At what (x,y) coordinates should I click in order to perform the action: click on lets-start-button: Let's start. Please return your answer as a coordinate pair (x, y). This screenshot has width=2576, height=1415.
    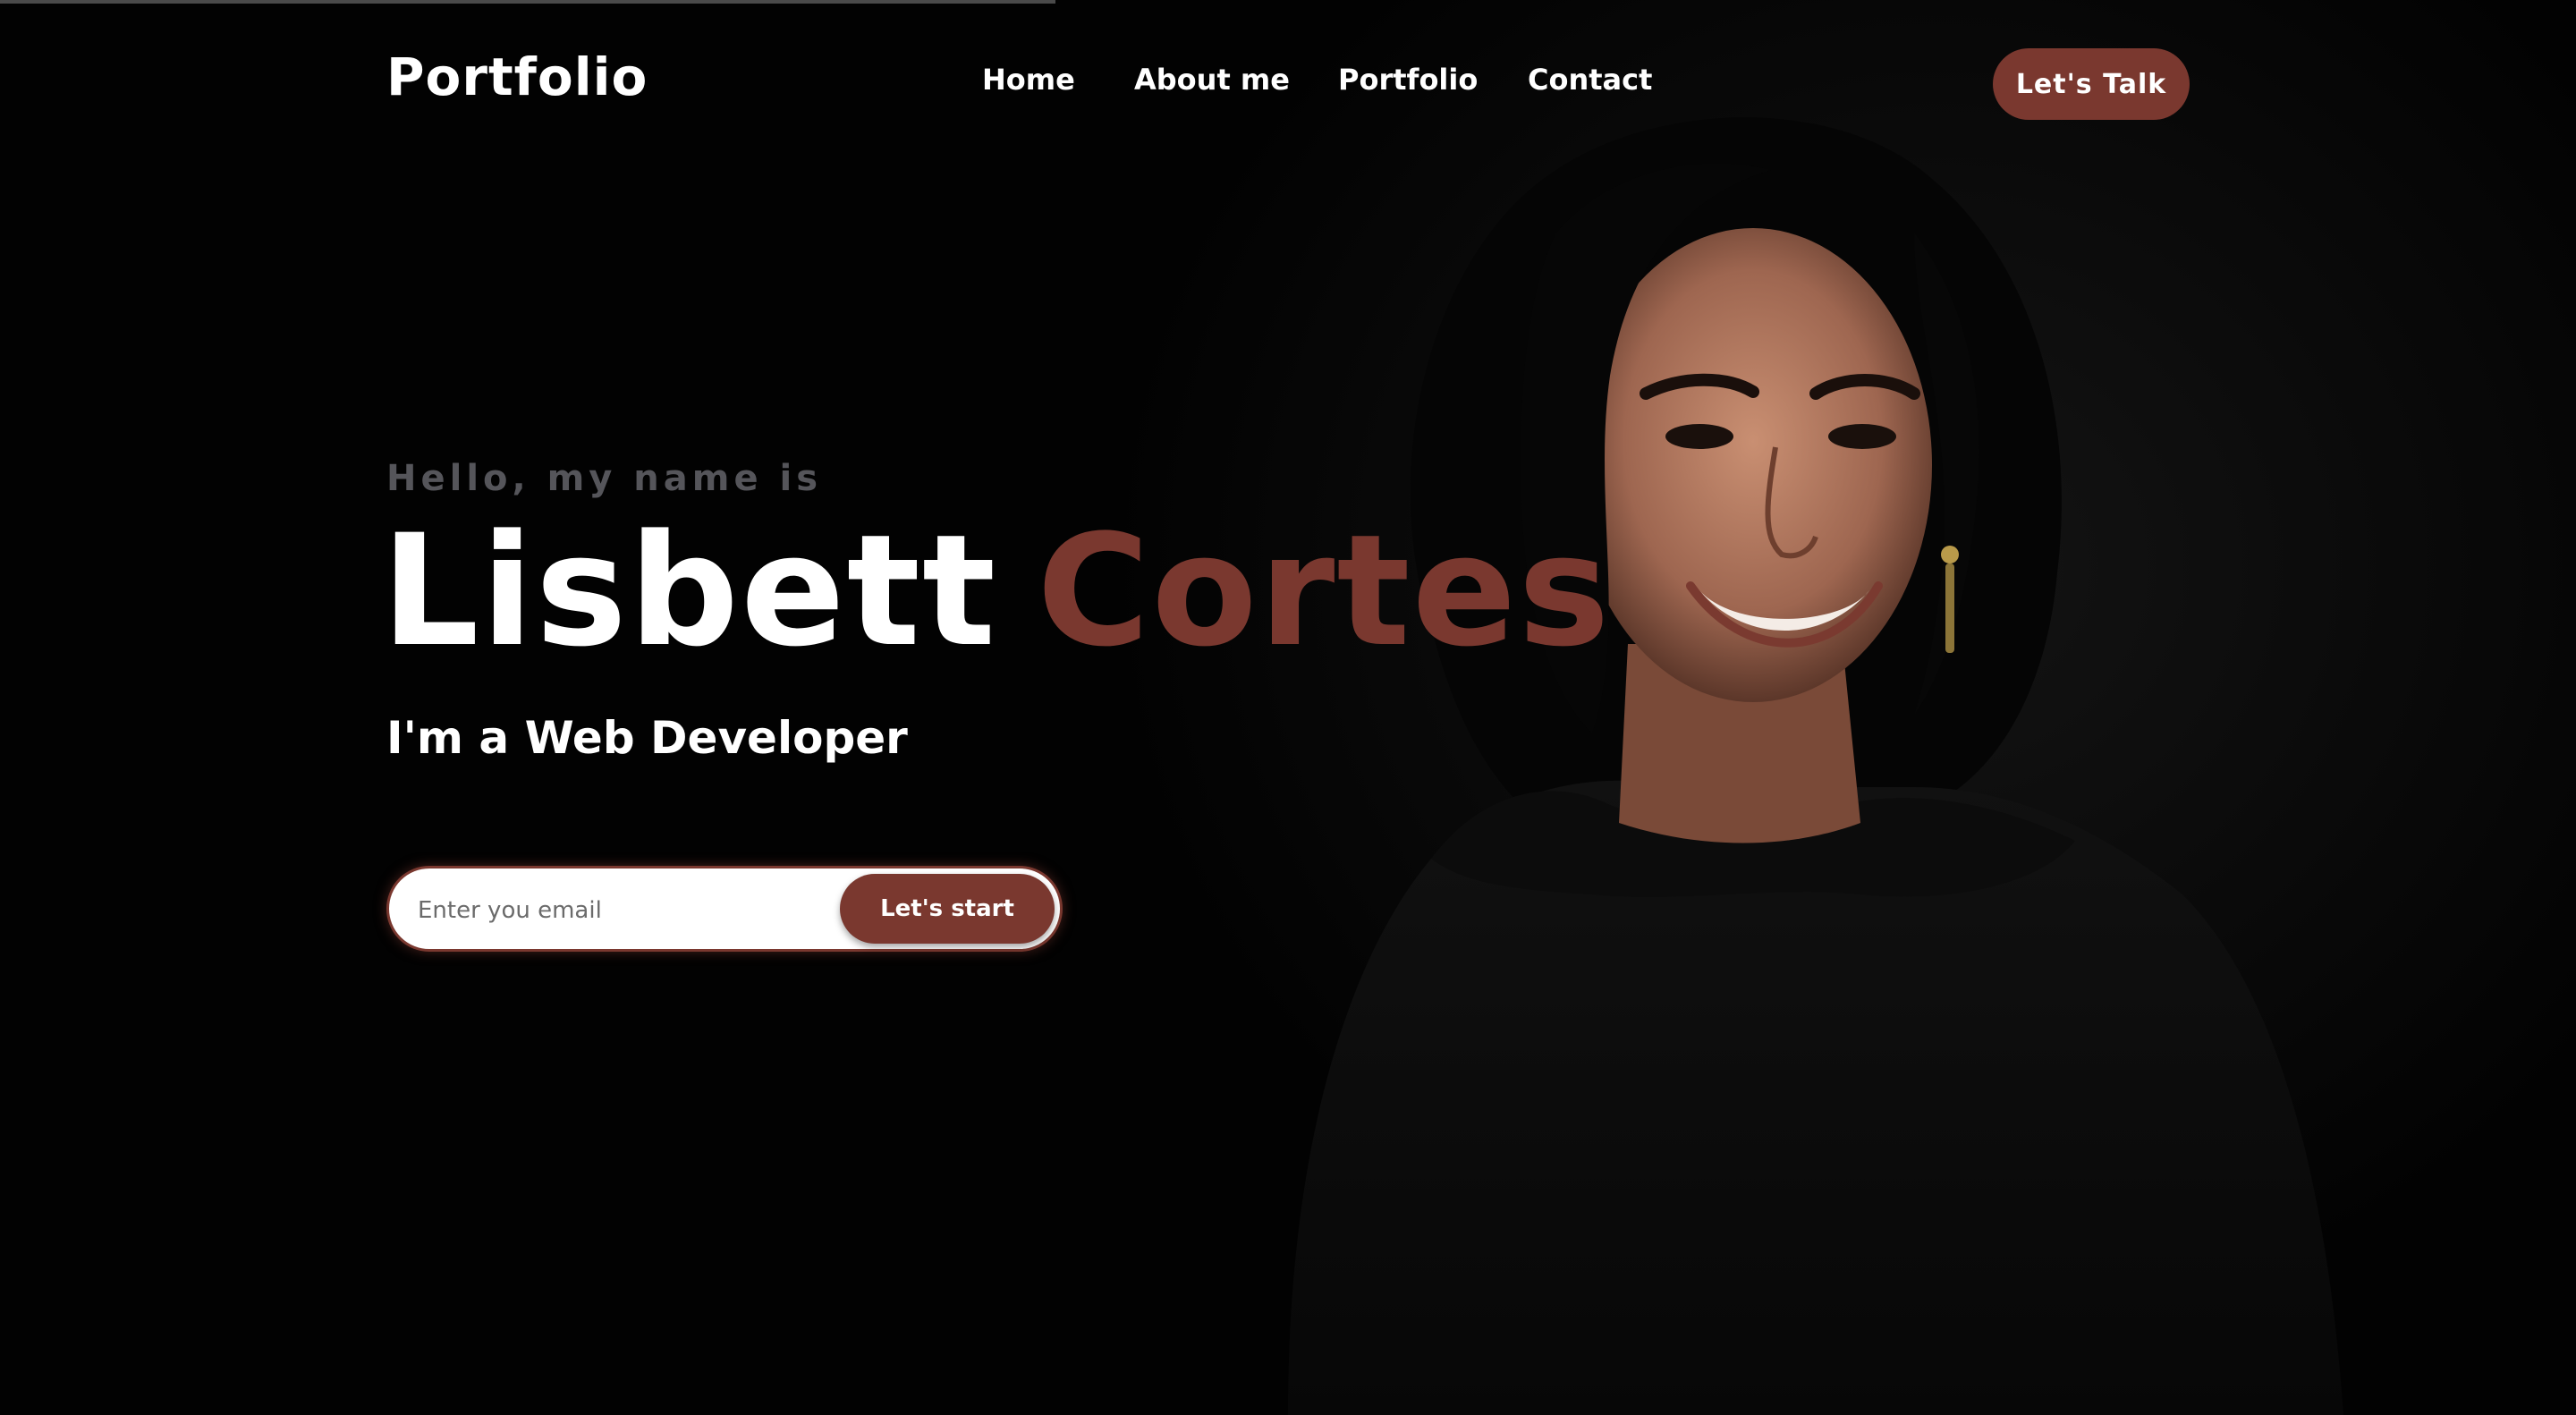
    Looking at the image, I should click on (947, 909).